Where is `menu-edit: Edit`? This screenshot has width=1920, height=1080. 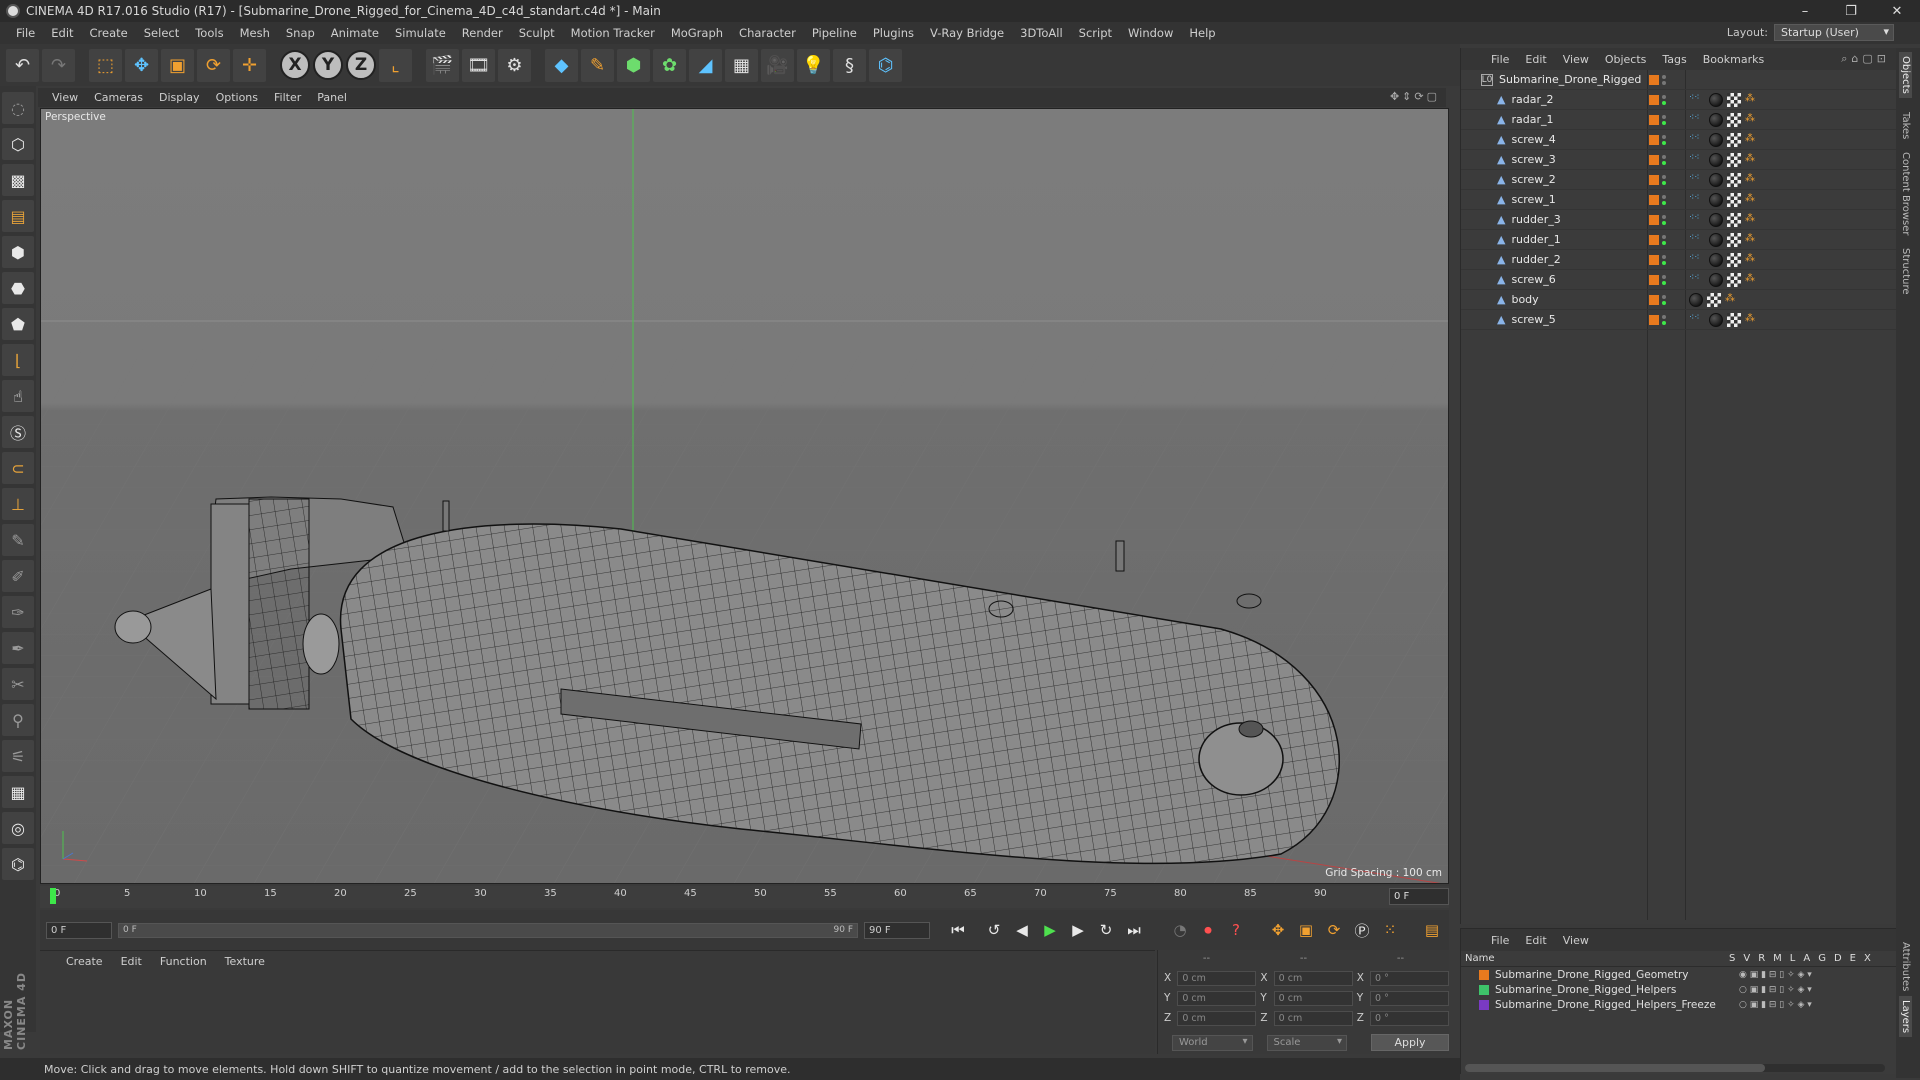 menu-edit: Edit is located at coordinates (62, 33).